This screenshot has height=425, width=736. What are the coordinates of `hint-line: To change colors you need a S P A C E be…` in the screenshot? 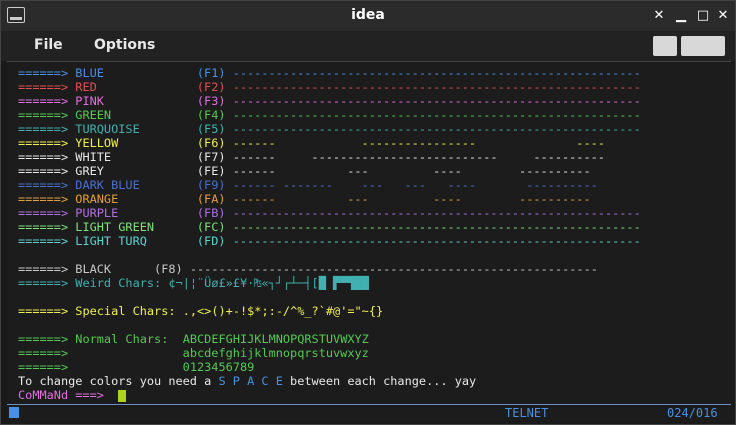 It's located at (247, 381).